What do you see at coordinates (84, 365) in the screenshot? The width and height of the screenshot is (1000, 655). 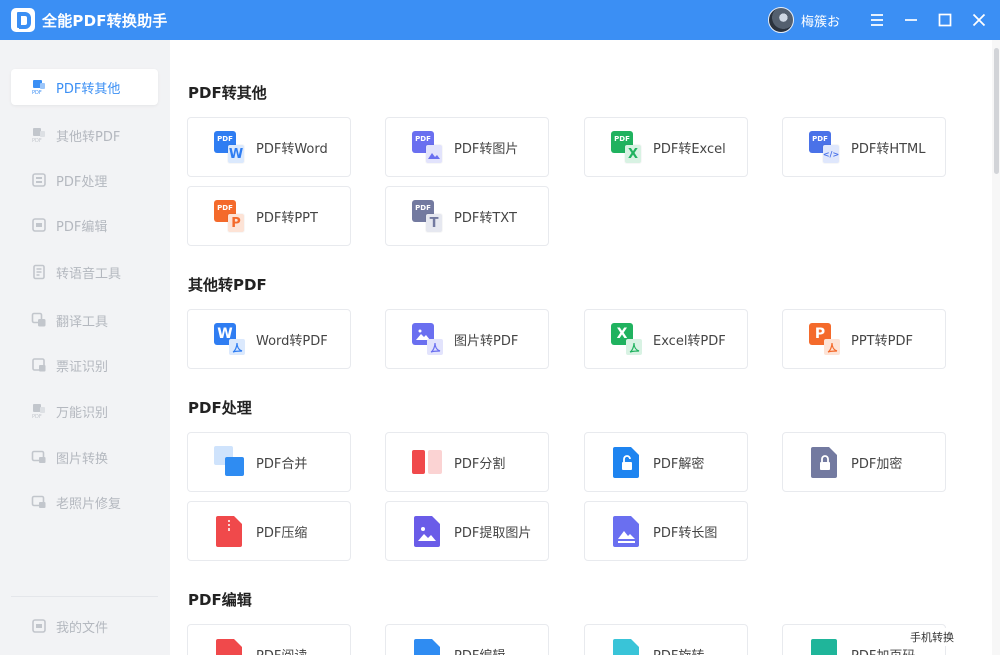 I see `sidebar-item-ticket-recognition: 票证识别` at bounding box center [84, 365].